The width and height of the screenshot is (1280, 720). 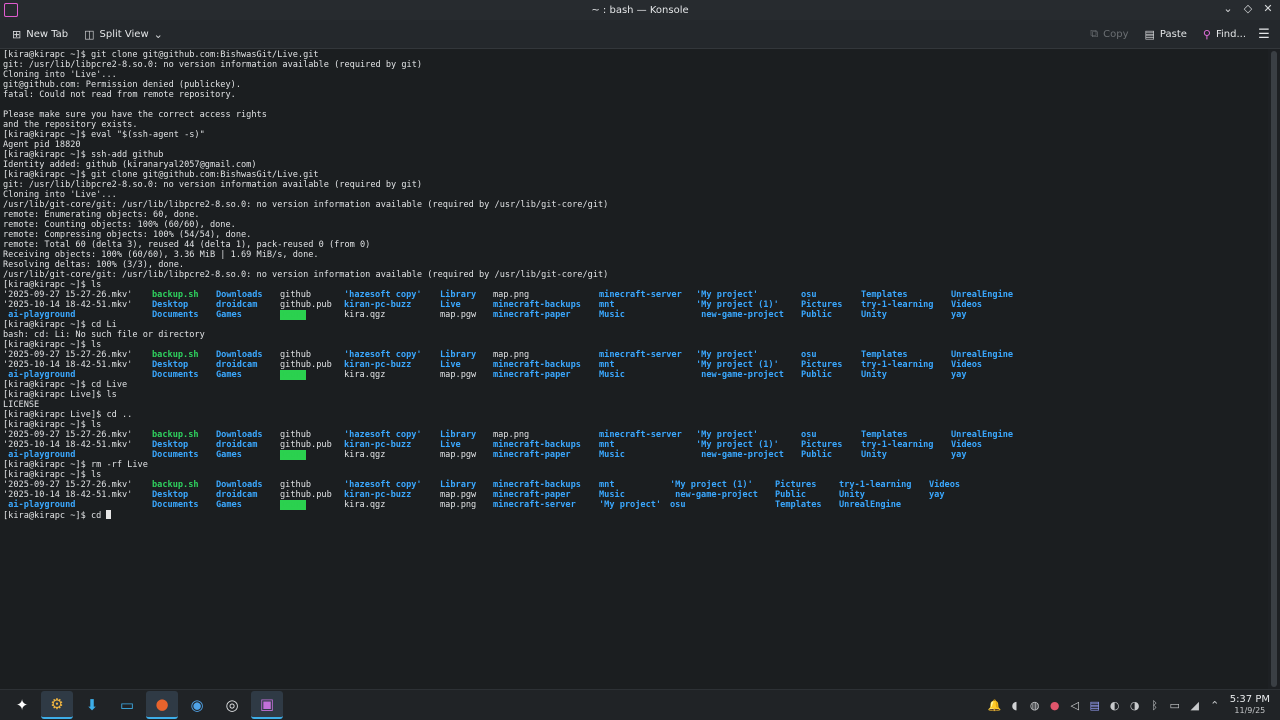 I want to click on ls-entry: Music, so click(x=612, y=315).